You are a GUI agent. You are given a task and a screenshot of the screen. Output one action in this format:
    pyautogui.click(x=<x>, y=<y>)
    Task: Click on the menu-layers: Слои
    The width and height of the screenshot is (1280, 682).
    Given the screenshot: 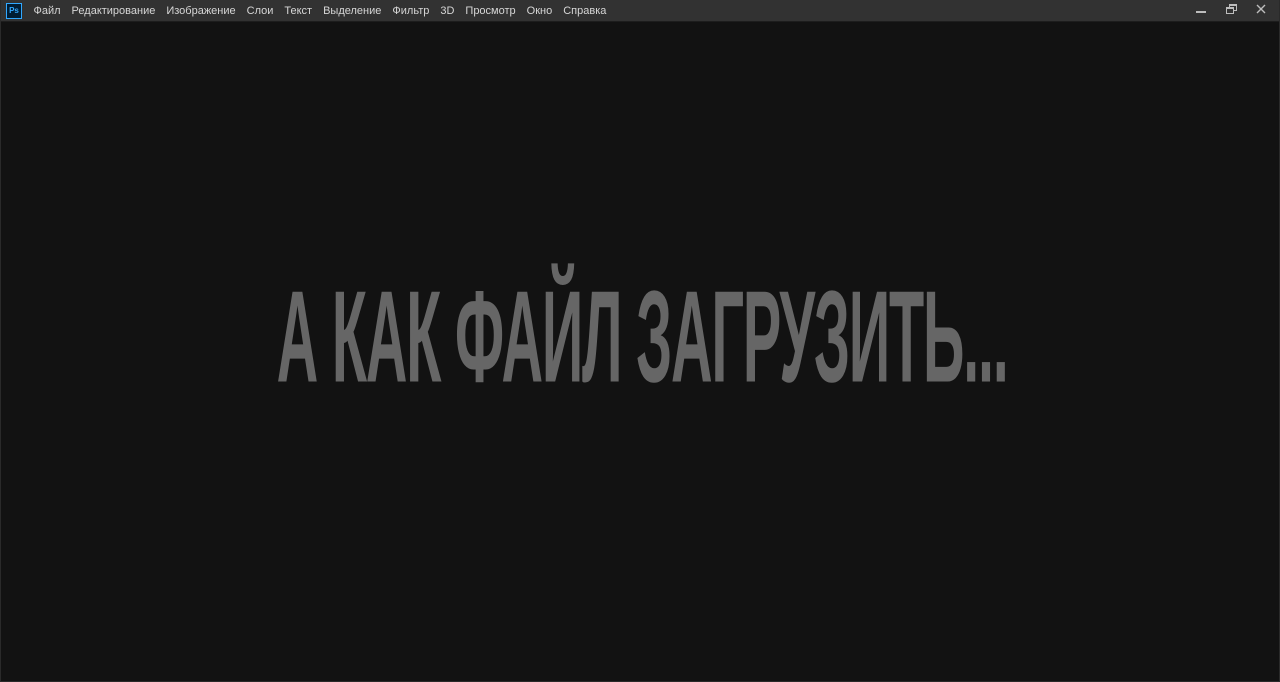 What is the action you would take?
    pyautogui.click(x=260, y=11)
    